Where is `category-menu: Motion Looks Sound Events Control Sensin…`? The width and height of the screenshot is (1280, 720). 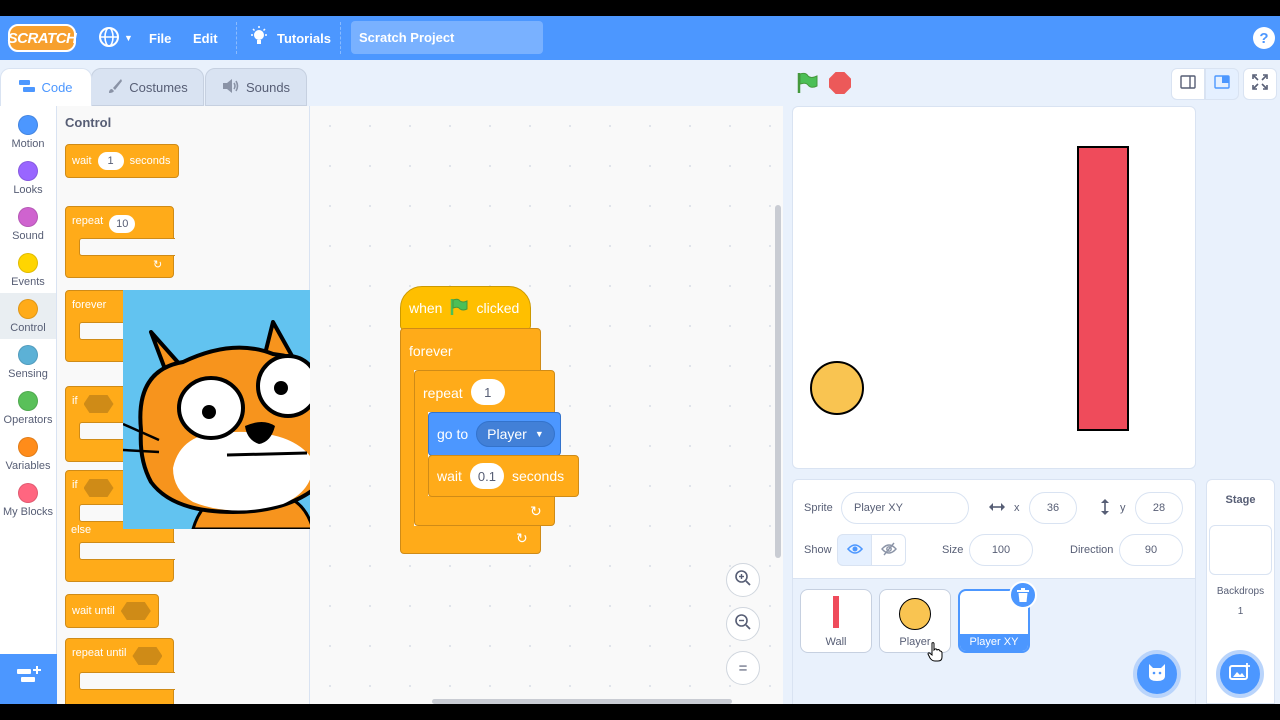 category-menu: Motion Looks Sound Events Control Sensin… is located at coordinates (28, 380).